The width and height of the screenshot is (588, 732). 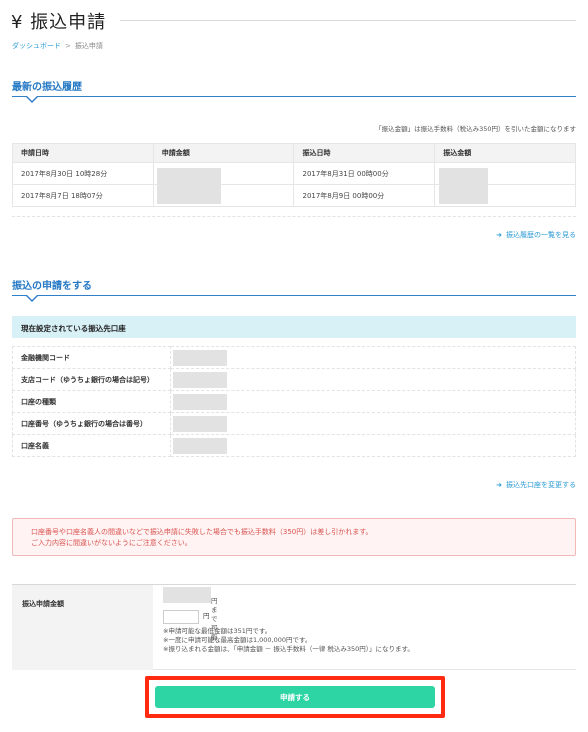 I want to click on account-row: 口座名義, so click(x=294, y=445).